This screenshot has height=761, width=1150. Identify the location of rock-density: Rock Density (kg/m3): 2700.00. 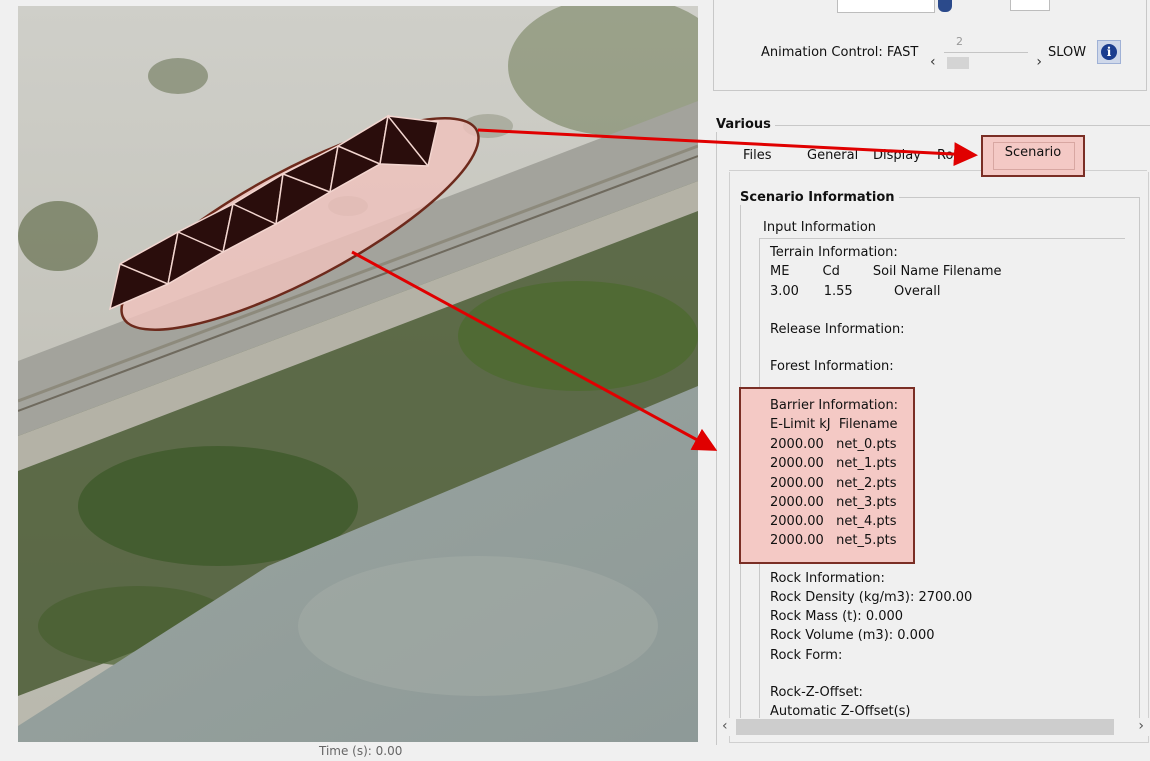
(871, 597).